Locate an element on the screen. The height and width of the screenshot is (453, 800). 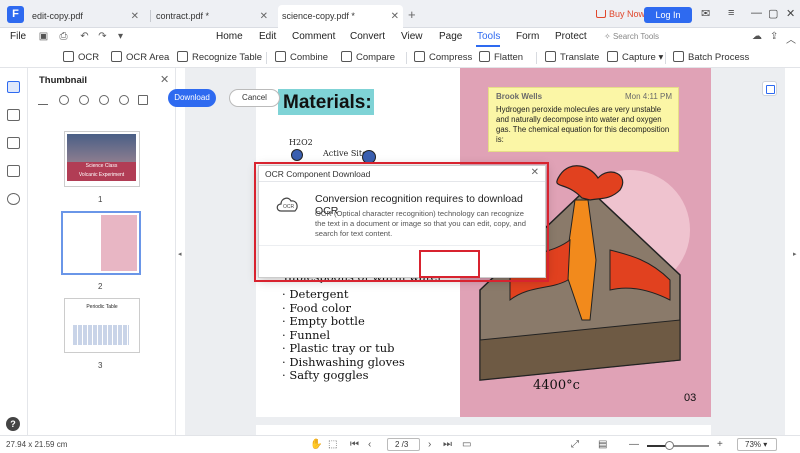
zoom-in-button: + is located at coordinates (720, 444).